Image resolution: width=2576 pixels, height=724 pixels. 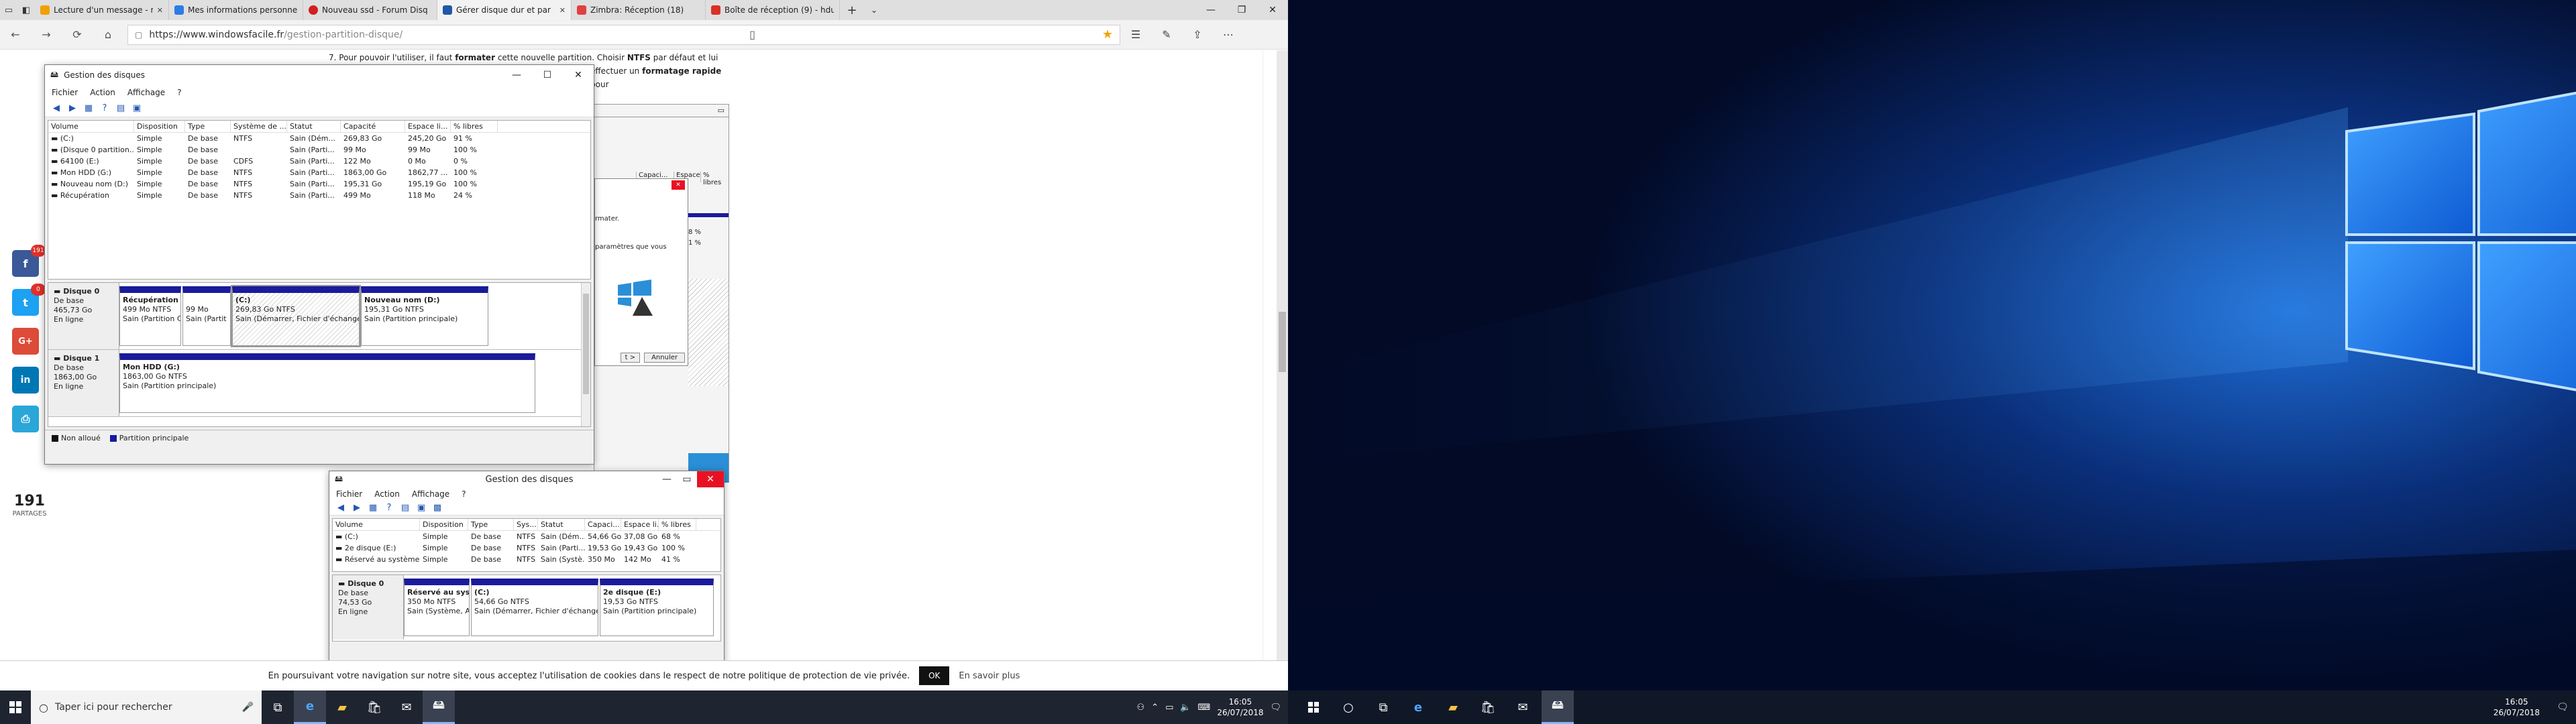 What do you see at coordinates (1241, 10) in the screenshot?
I see `maximize-button: ❐` at bounding box center [1241, 10].